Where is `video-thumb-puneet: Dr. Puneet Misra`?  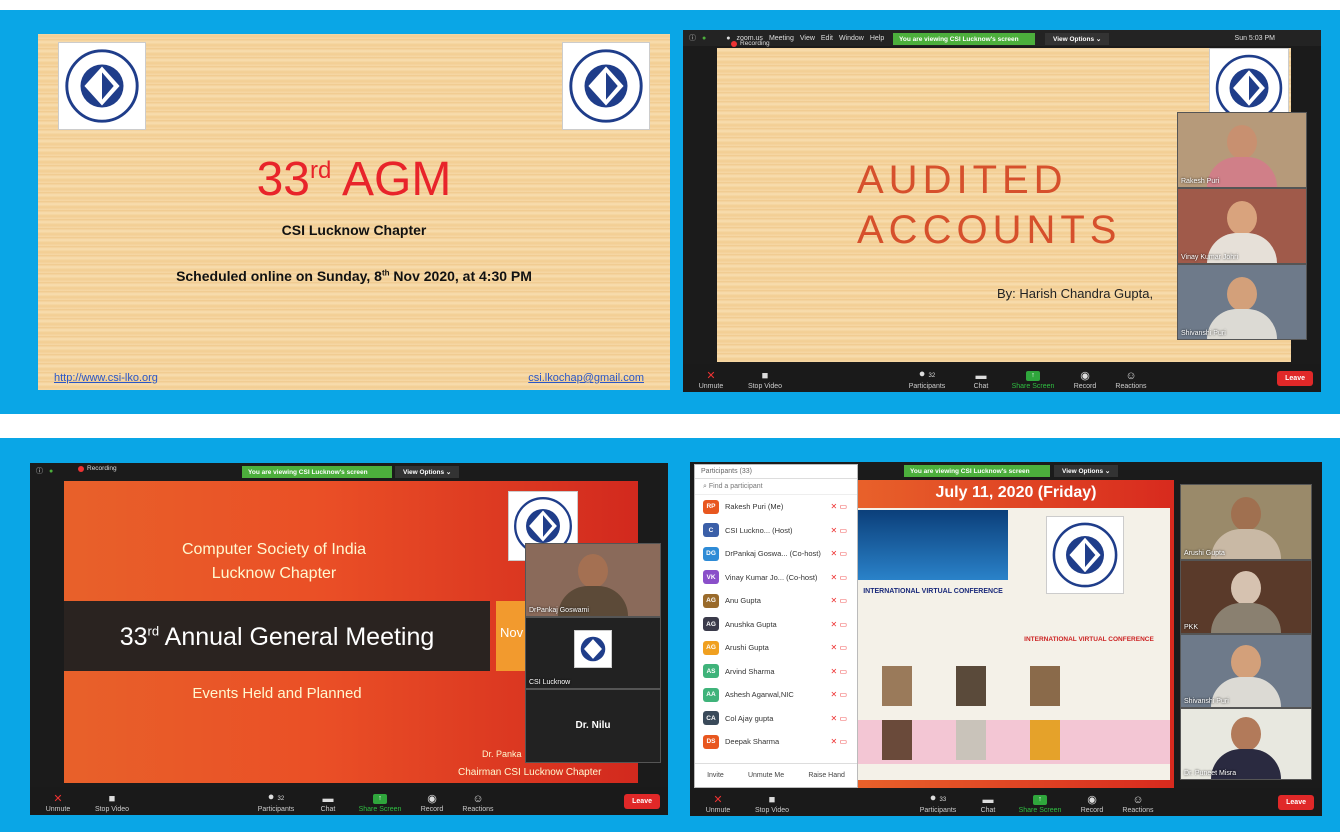 video-thumb-puneet: Dr. Puneet Misra is located at coordinates (1246, 744).